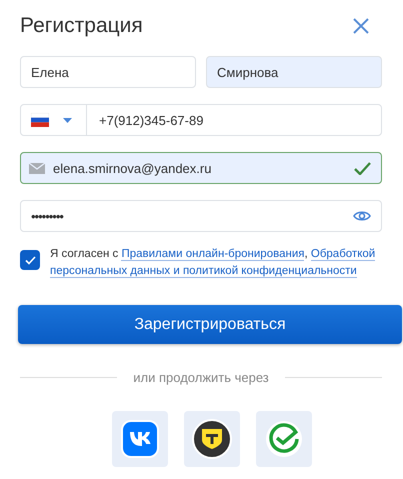 The image size is (403, 479). What do you see at coordinates (203, 271) in the screenshot?
I see `policy-link: персональных данных и политикой конфиденциальности` at bounding box center [203, 271].